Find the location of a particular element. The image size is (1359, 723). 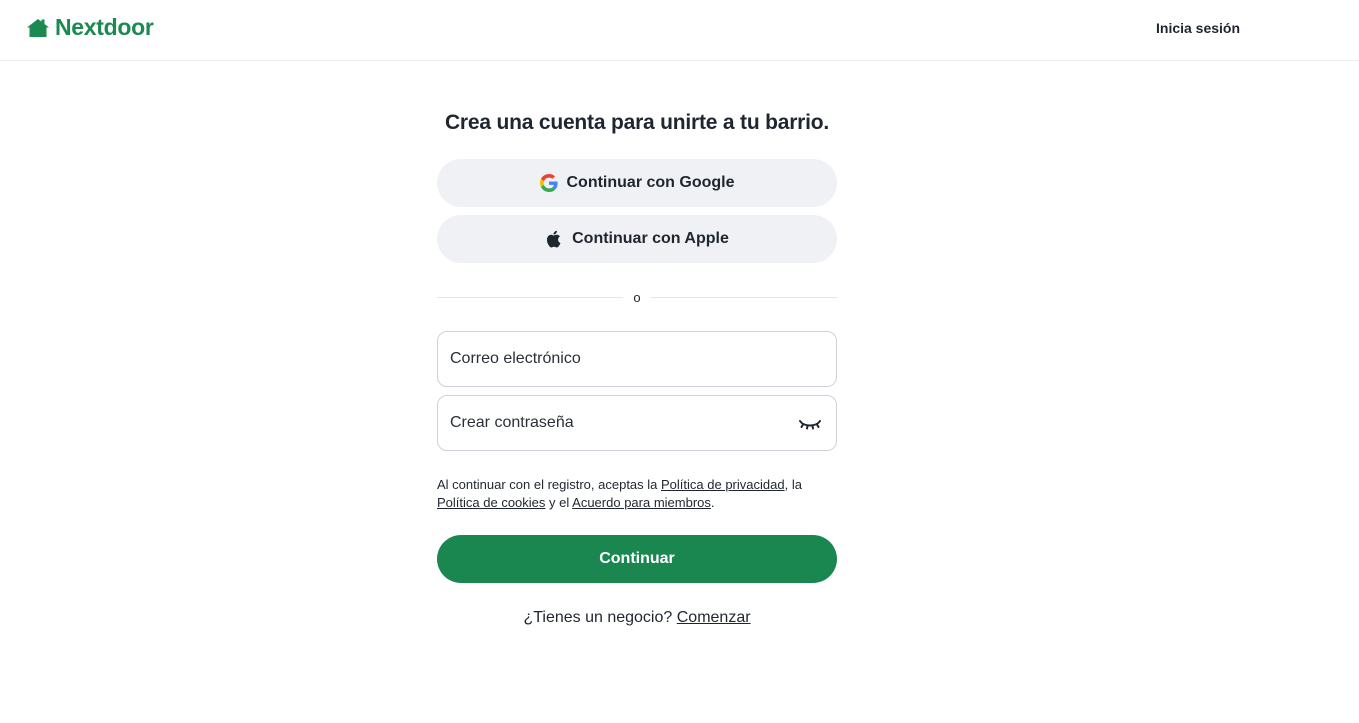

brand-name: Nextdoor is located at coordinates (104, 27).